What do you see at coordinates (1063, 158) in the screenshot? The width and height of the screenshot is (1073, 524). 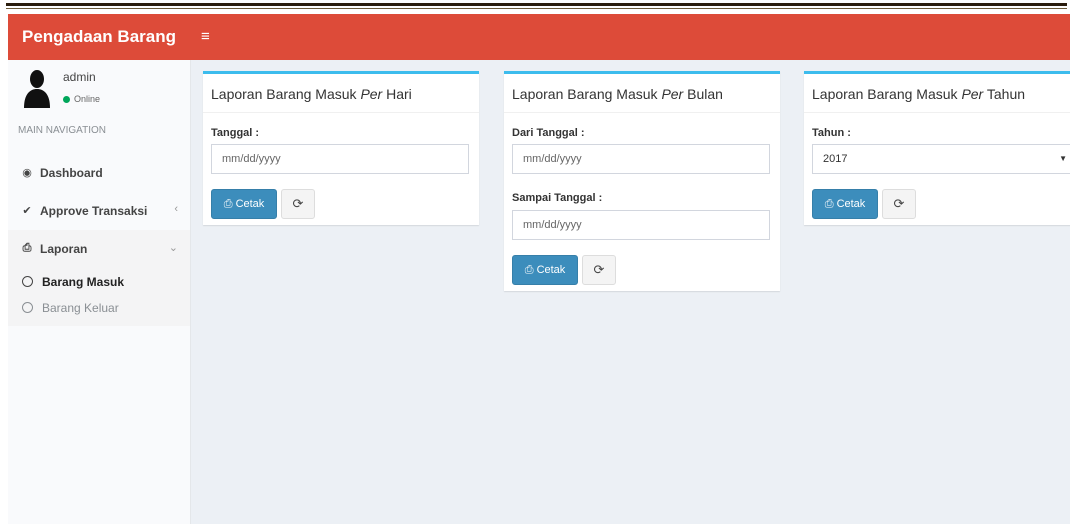 I see `dropdown-arrow-icon: ▼` at bounding box center [1063, 158].